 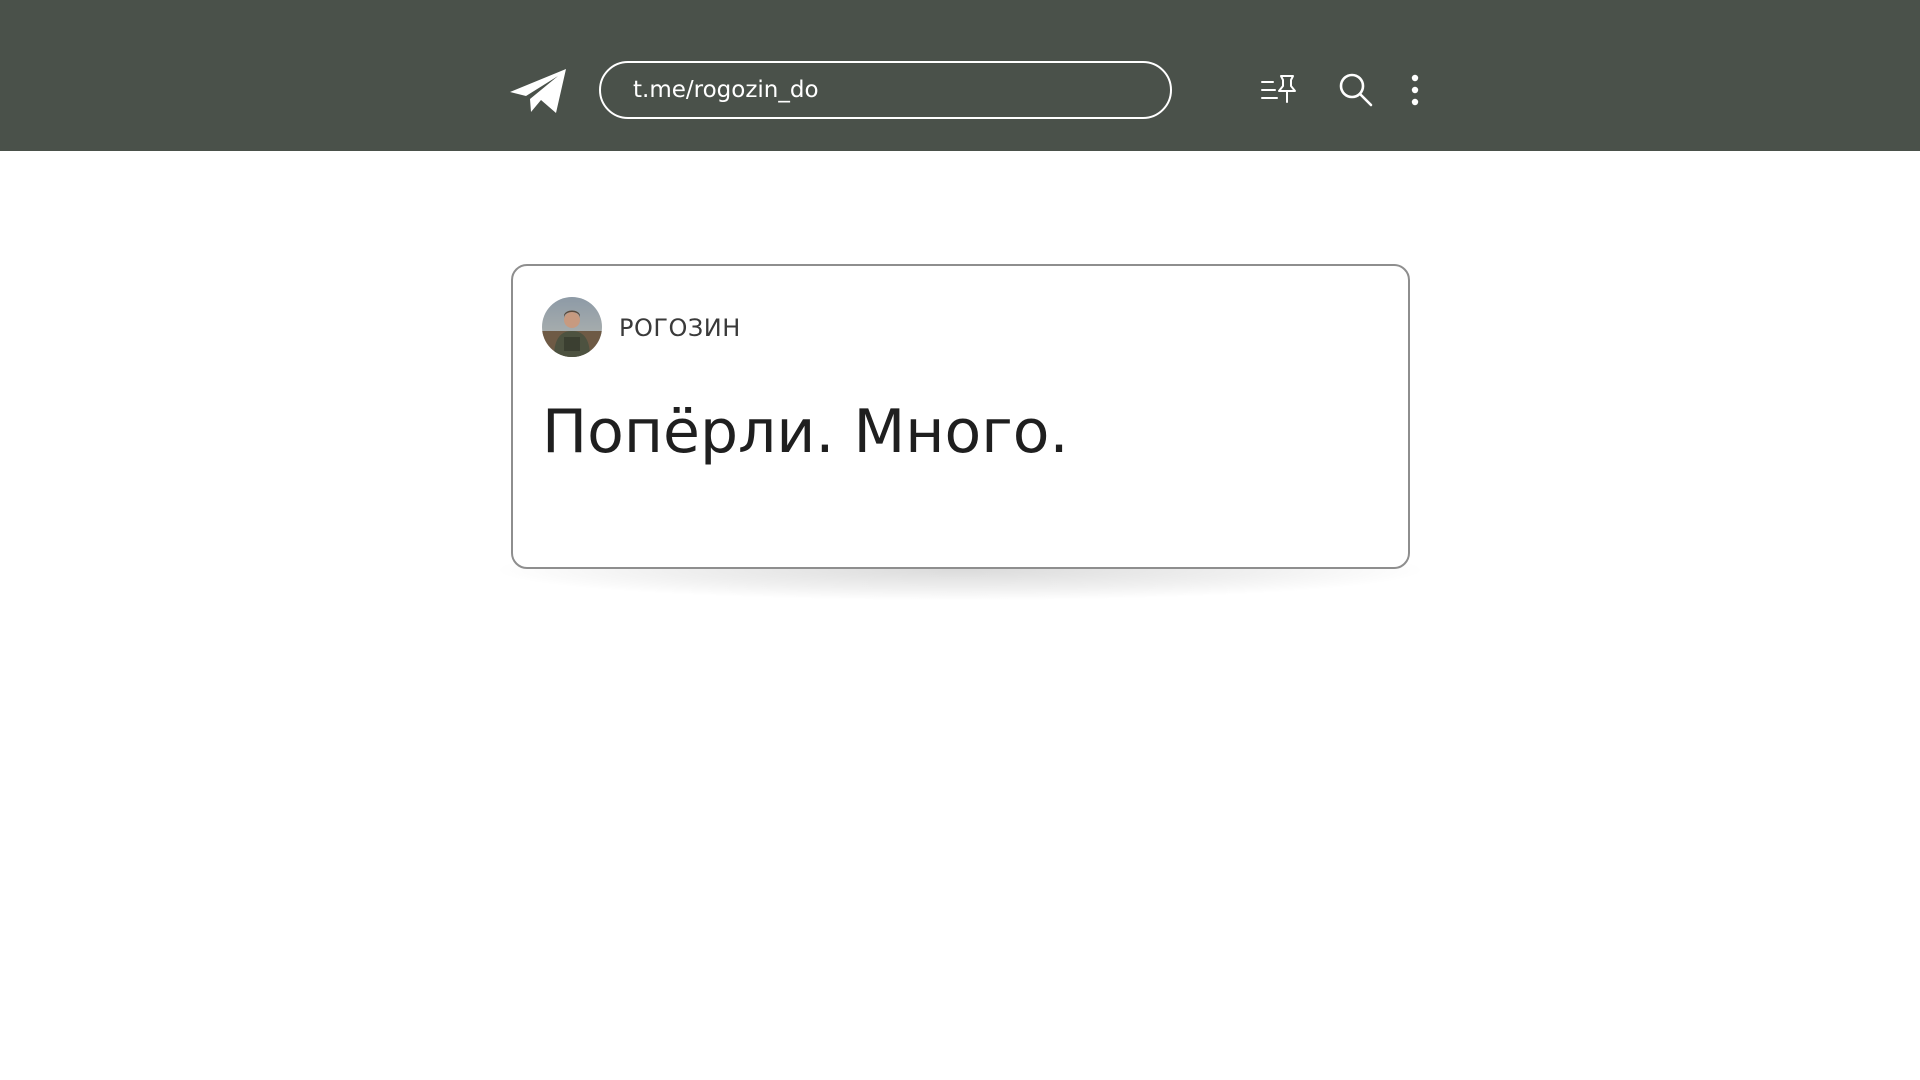 I want to click on pinned-list-icon, so click(x=1278, y=89).